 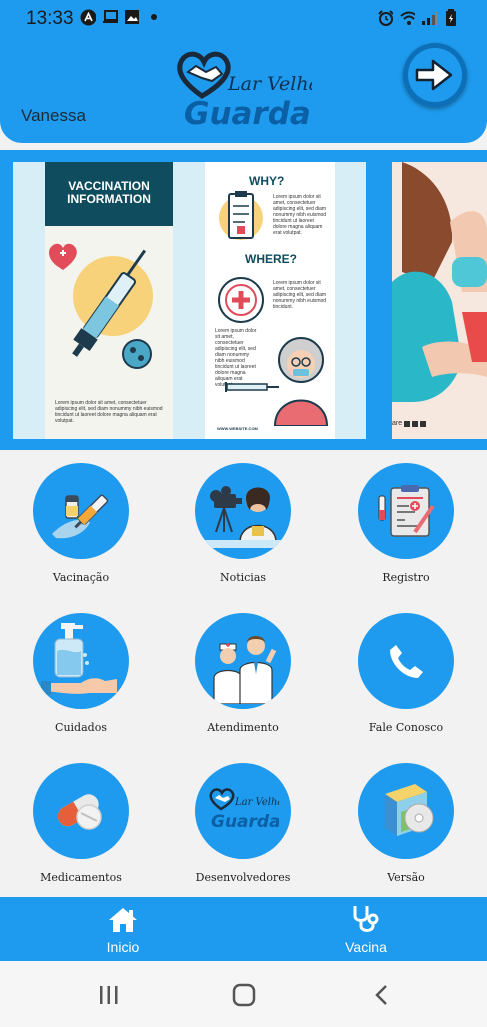 I want to click on lar-velha-guarda-logo-icon: Lar Velha Guarda, so click(x=244, y=810).